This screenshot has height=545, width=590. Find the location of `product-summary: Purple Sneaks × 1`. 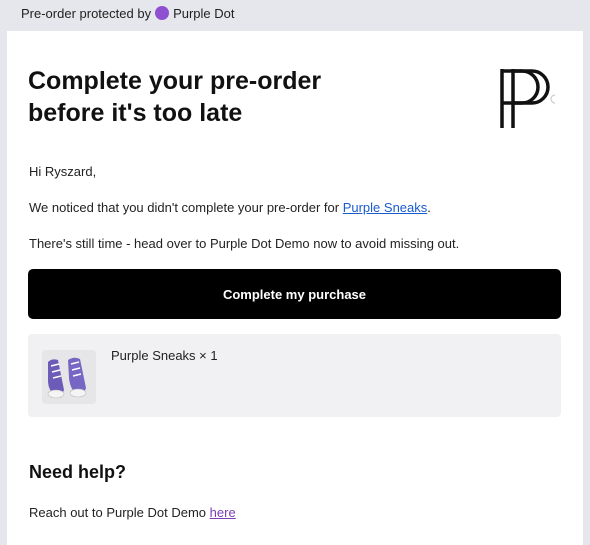

product-summary: Purple Sneaks × 1 is located at coordinates (294, 375).